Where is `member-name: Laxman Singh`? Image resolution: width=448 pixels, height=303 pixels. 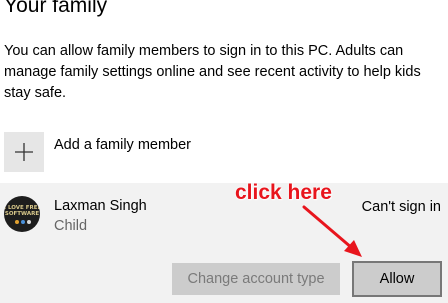 member-name: Laxman Singh is located at coordinates (100, 206).